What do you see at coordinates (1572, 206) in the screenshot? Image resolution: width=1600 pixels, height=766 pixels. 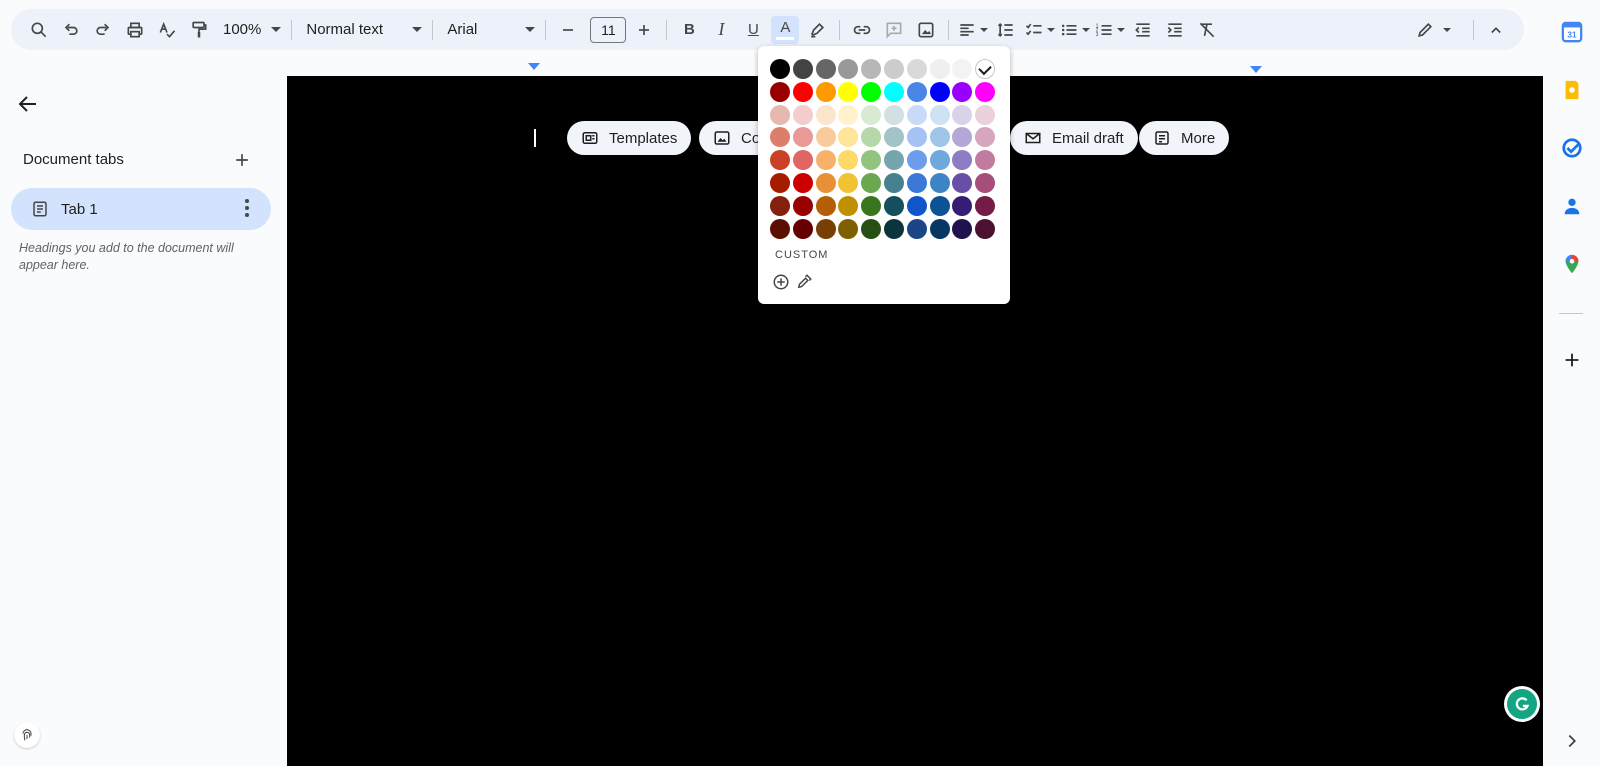 I see `contacts-icon` at bounding box center [1572, 206].